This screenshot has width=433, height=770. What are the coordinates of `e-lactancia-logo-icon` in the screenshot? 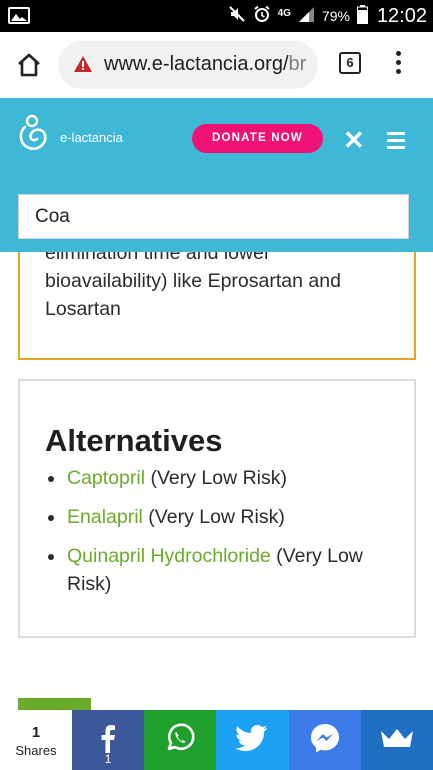 It's located at (33, 135).